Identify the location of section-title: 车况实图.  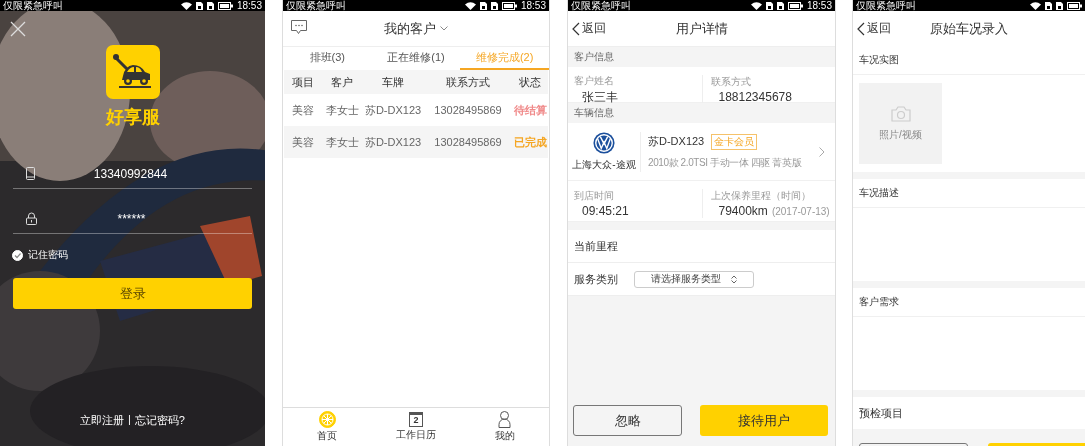
(879, 60).